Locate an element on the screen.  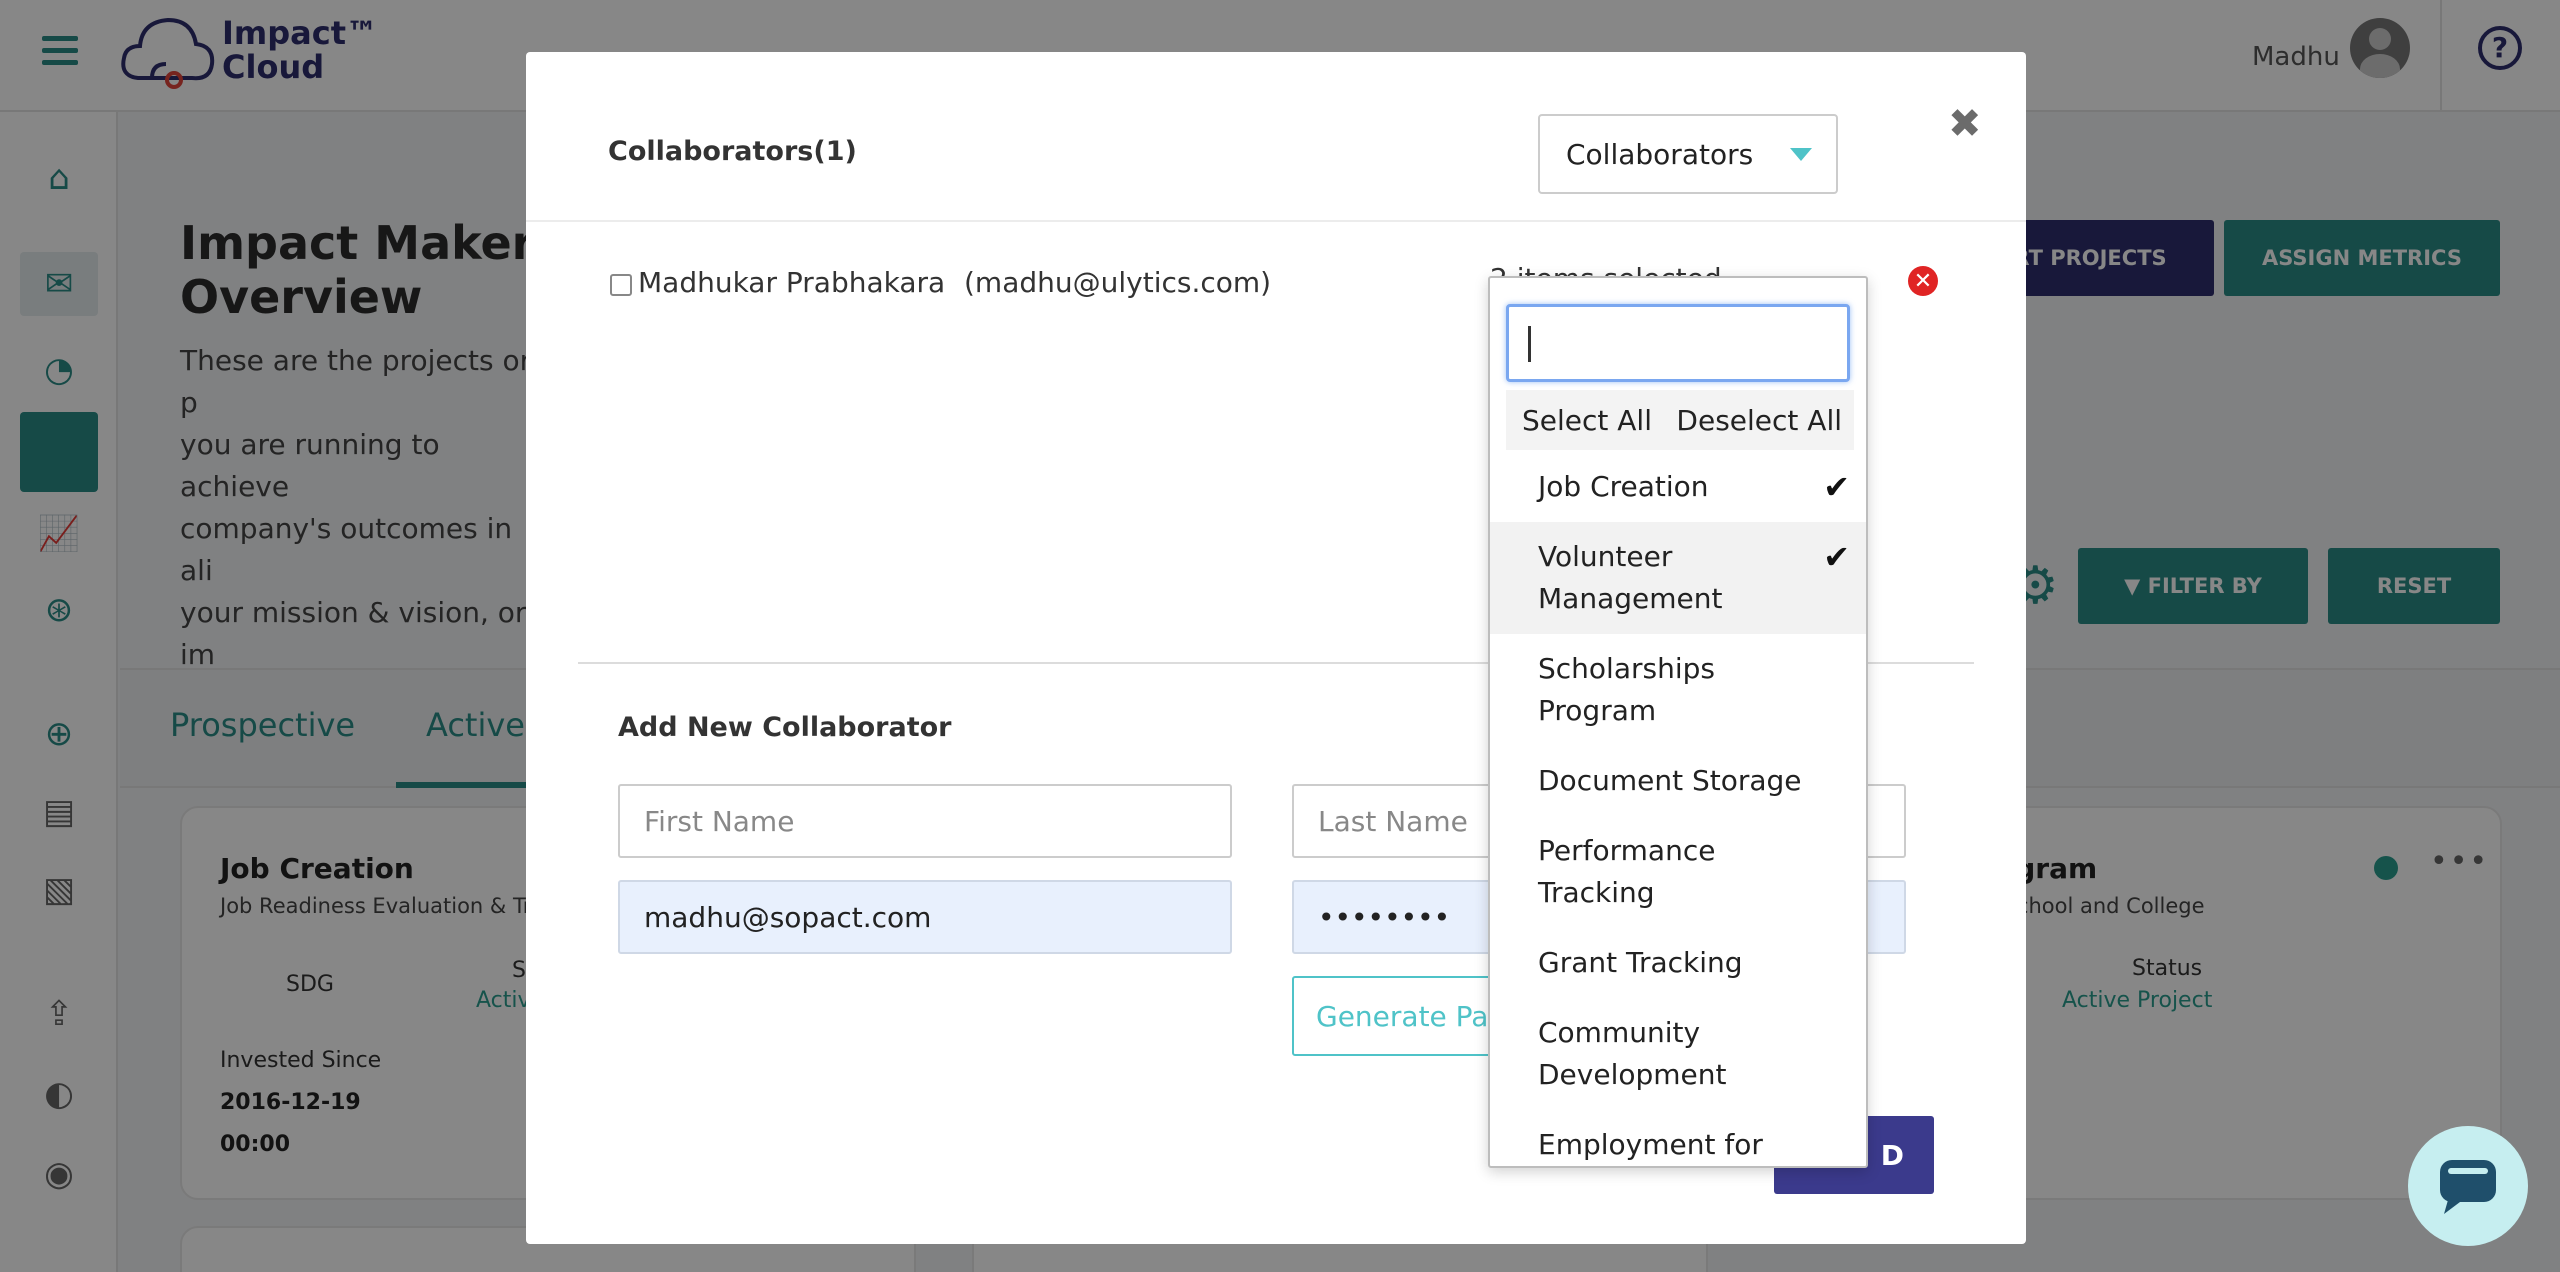
chat-button is located at coordinates (2468, 1186).